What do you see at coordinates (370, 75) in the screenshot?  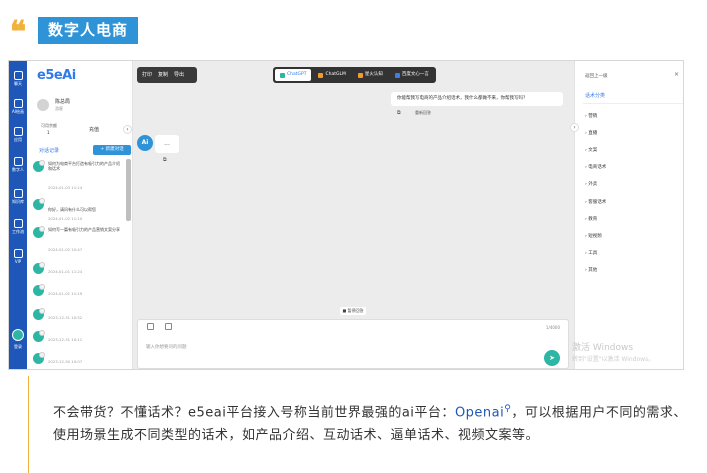 I see `tab-spark: 星火认知` at bounding box center [370, 75].